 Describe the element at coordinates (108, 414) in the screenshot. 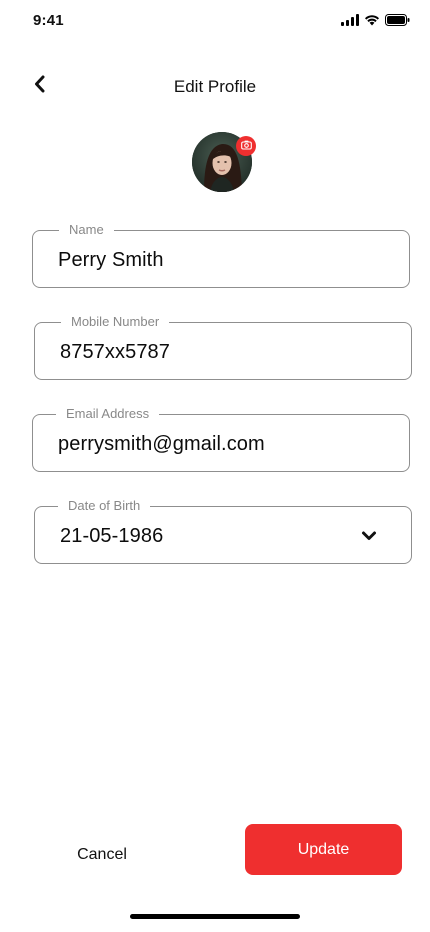

I see `email-label: Email Address` at that location.